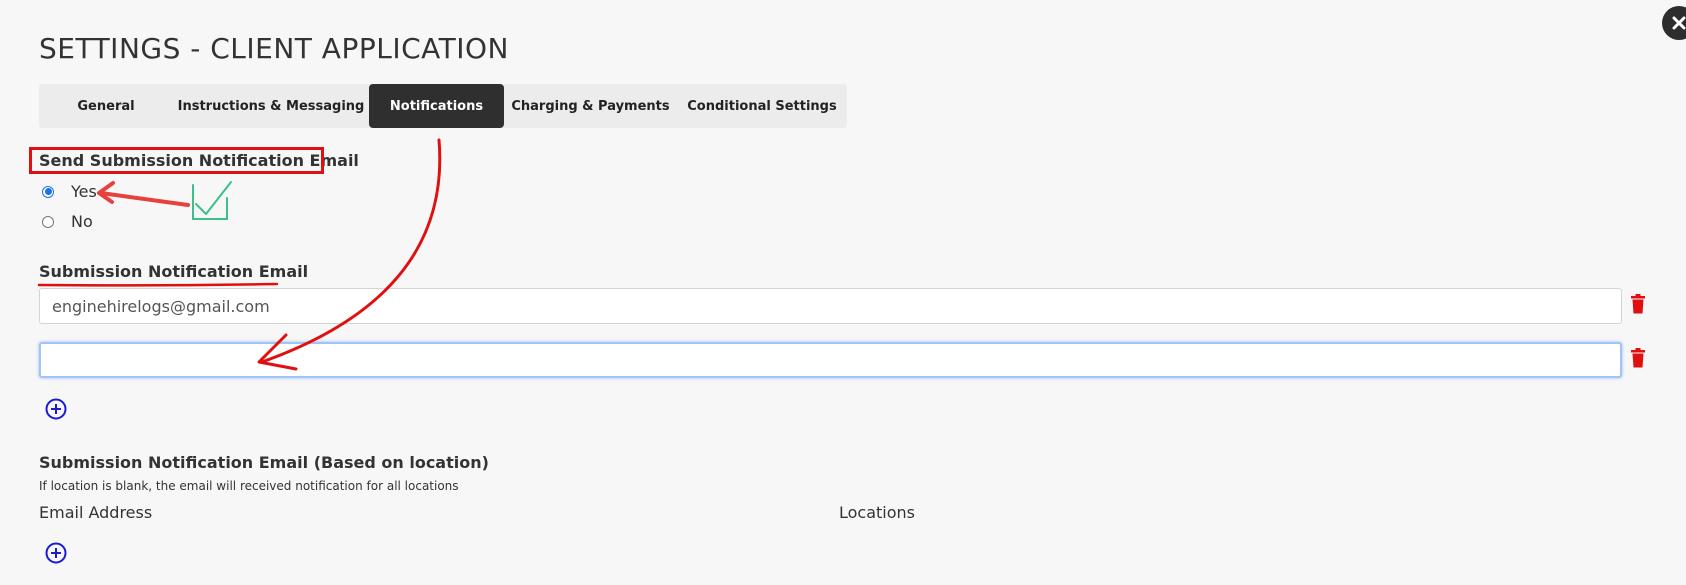 Image resolution: width=1686 pixels, height=585 pixels. What do you see at coordinates (271, 106) in the screenshot?
I see `tab-instructions-messaging: Instructions & Messaging` at bounding box center [271, 106].